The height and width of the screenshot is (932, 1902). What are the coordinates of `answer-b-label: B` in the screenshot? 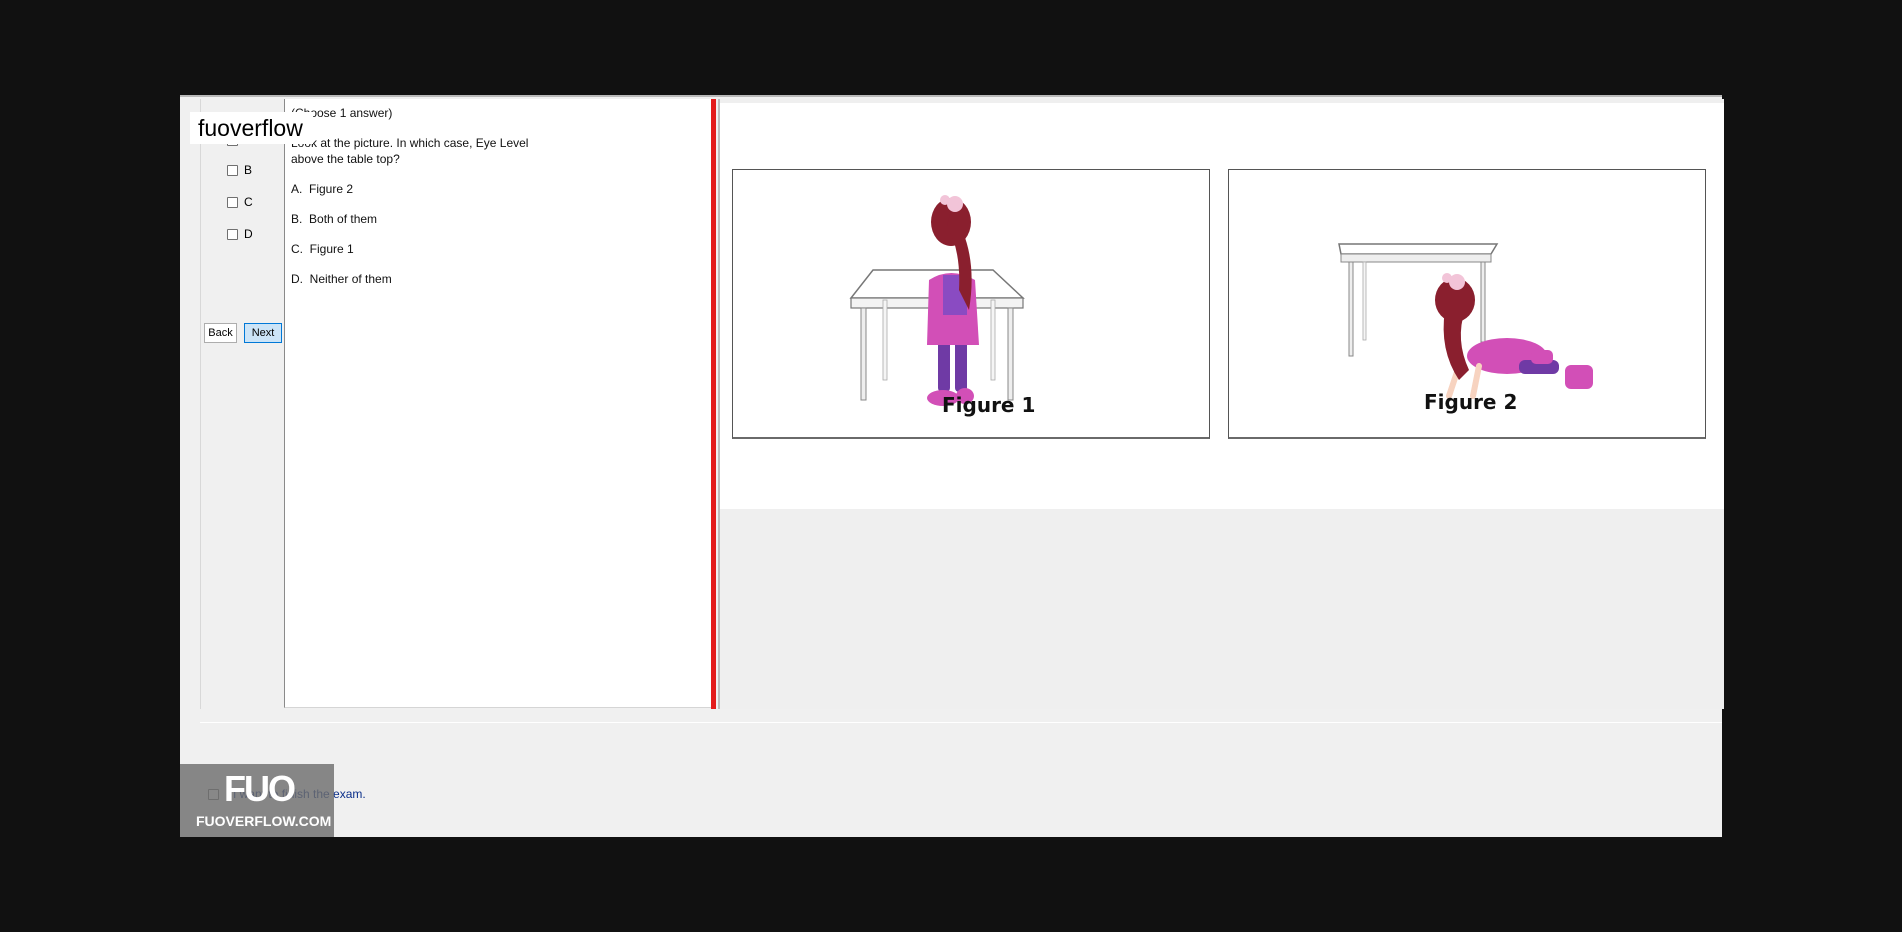 It's located at (248, 170).